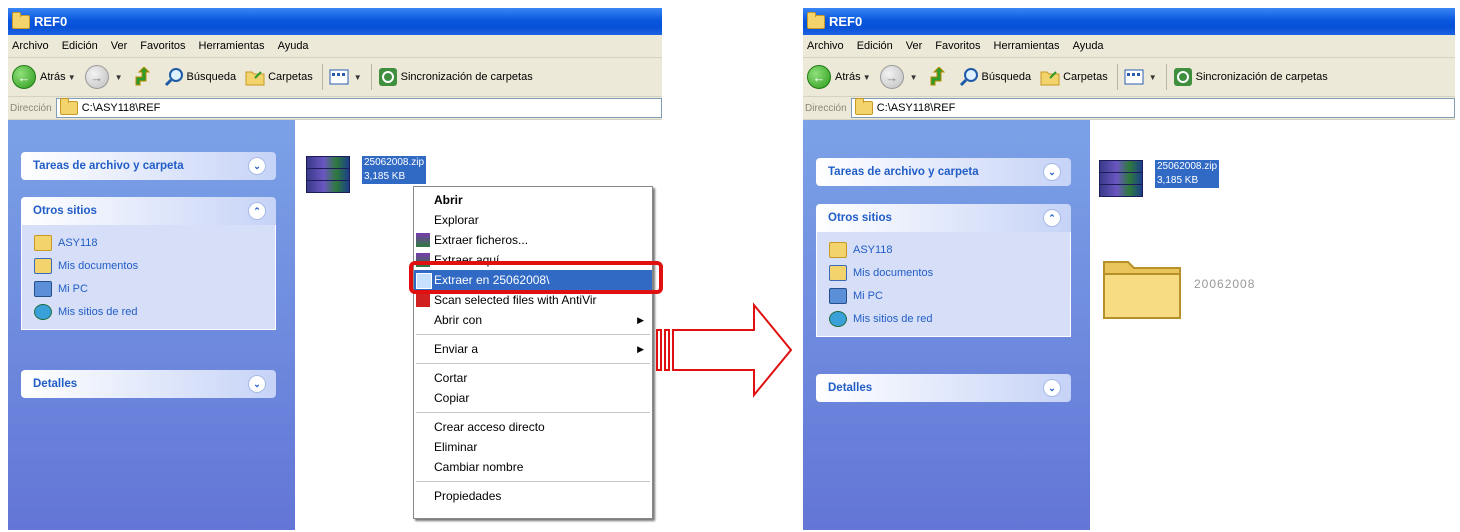 The image size is (1460, 532). I want to click on place-label: Mi PC, so click(868, 295).